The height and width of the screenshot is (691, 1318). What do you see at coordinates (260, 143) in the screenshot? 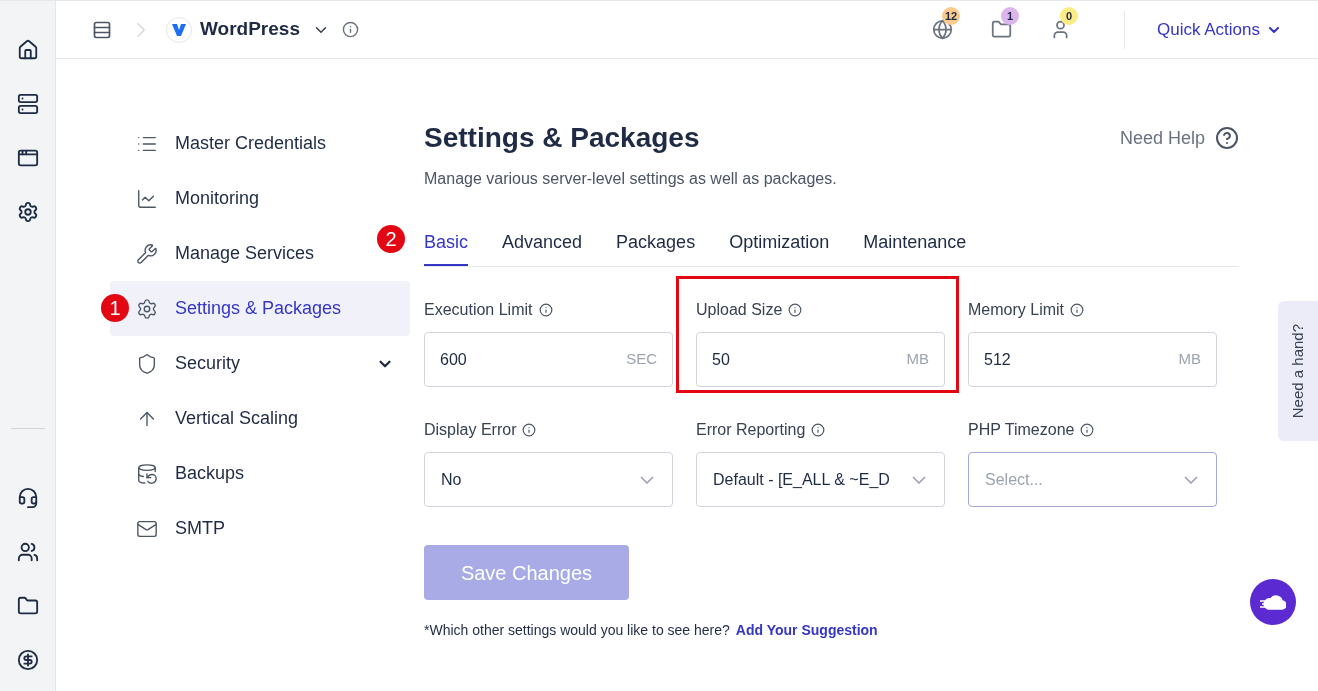
I see `nav-item: Master Credentials` at bounding box center [260, 143].